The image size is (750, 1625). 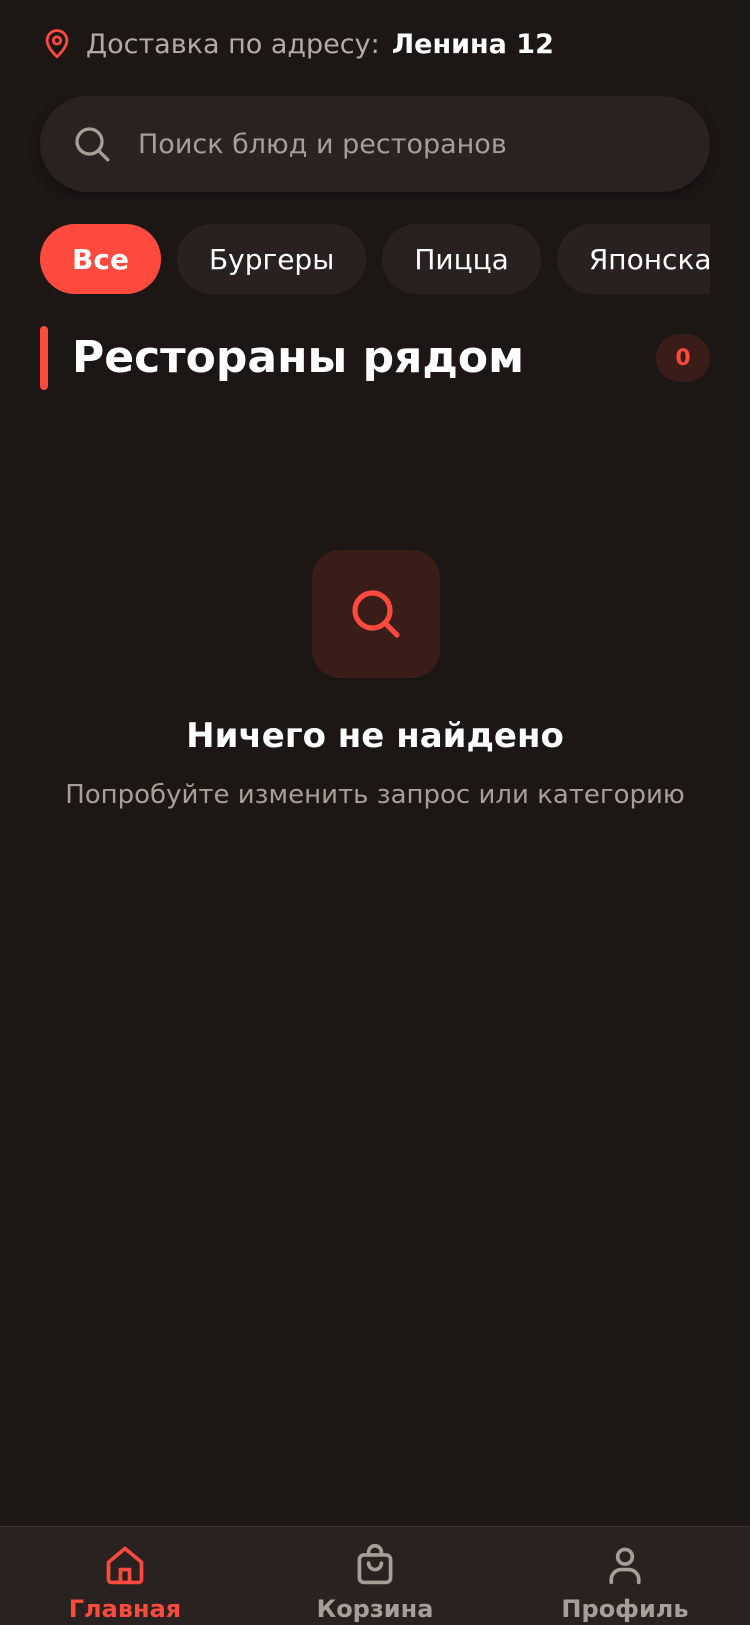 I want to click on location-pin-icon, so click(x=57, y=44).